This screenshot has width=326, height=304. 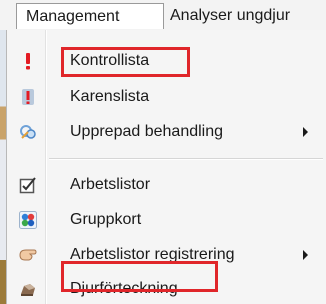 I want to click on menu-item-karenslista: Karenslista, so click(x=166, y=97).